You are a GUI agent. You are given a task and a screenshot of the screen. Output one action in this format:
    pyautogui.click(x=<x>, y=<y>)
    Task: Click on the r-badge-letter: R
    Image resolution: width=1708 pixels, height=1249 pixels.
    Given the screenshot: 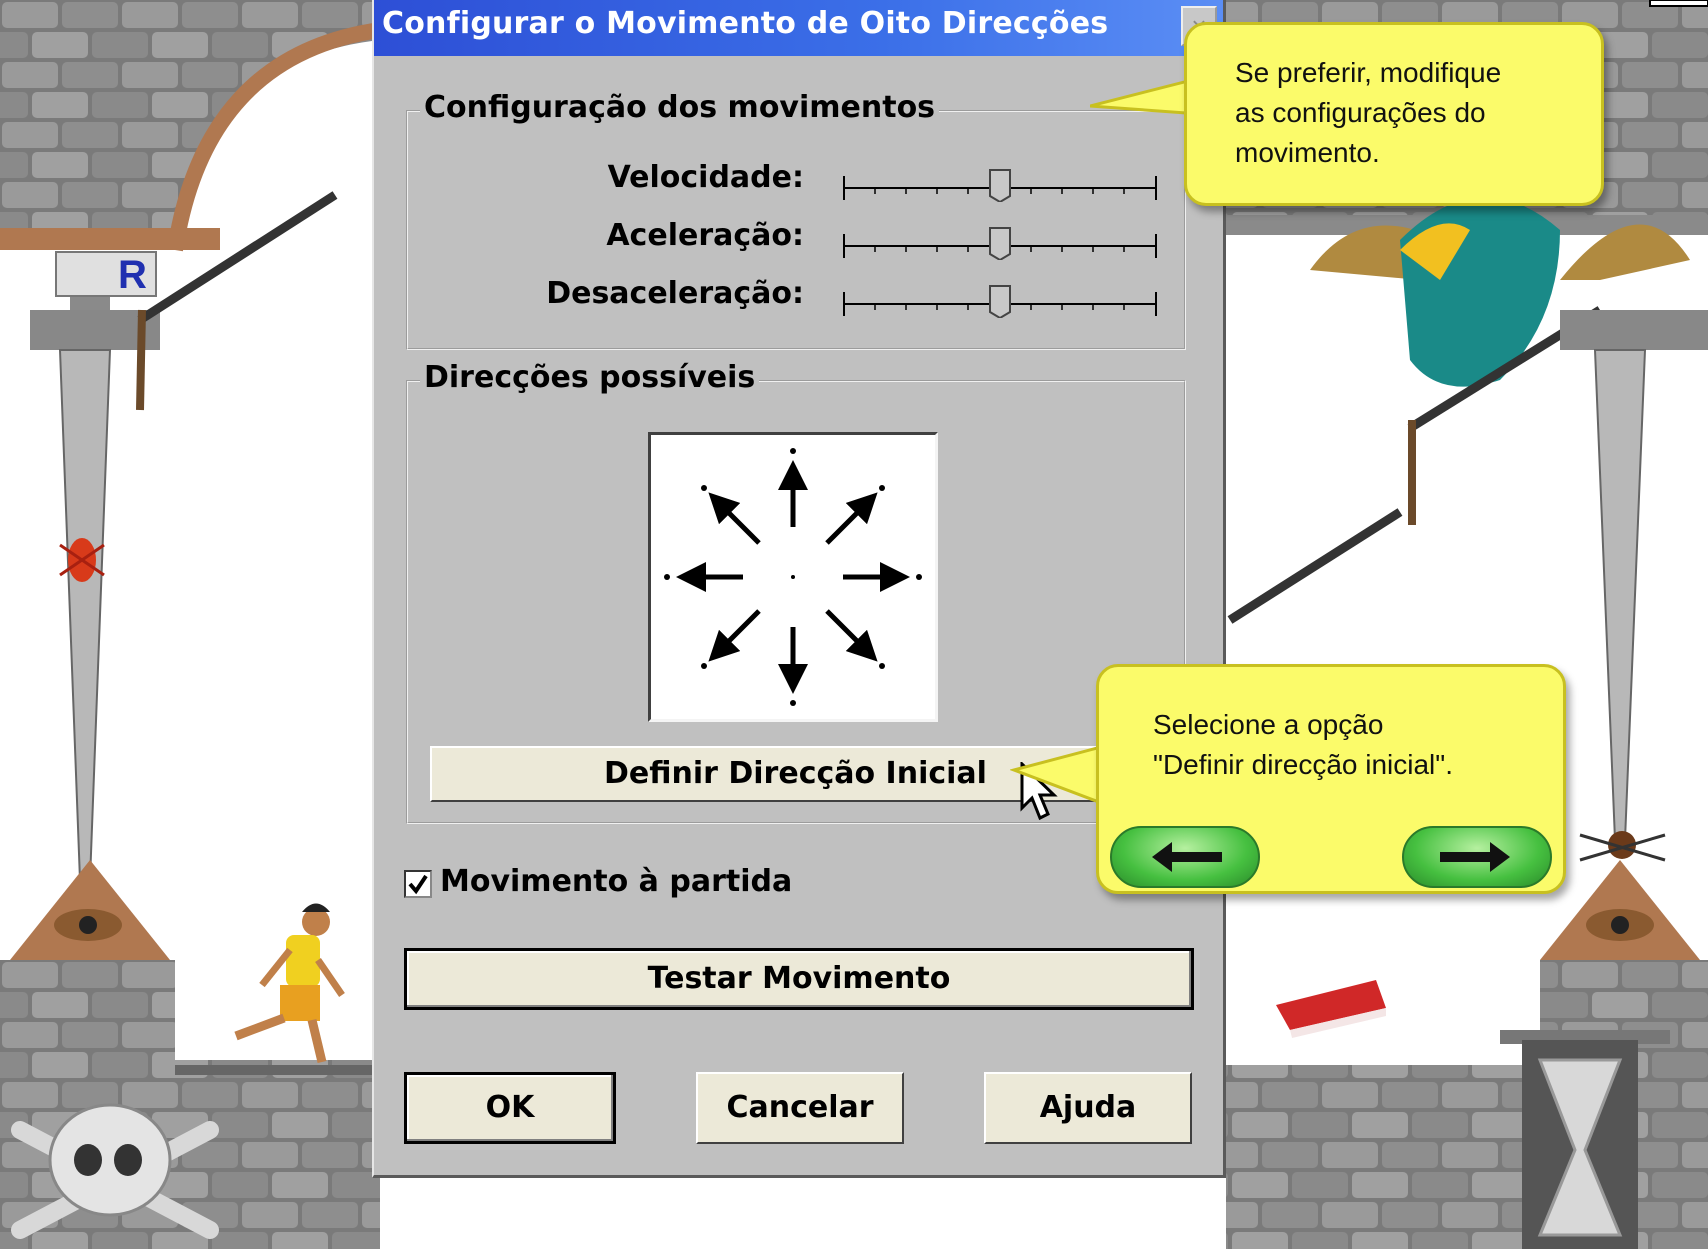 What is the action you would take?
    pyautogui.click(x=132, y=275)
    